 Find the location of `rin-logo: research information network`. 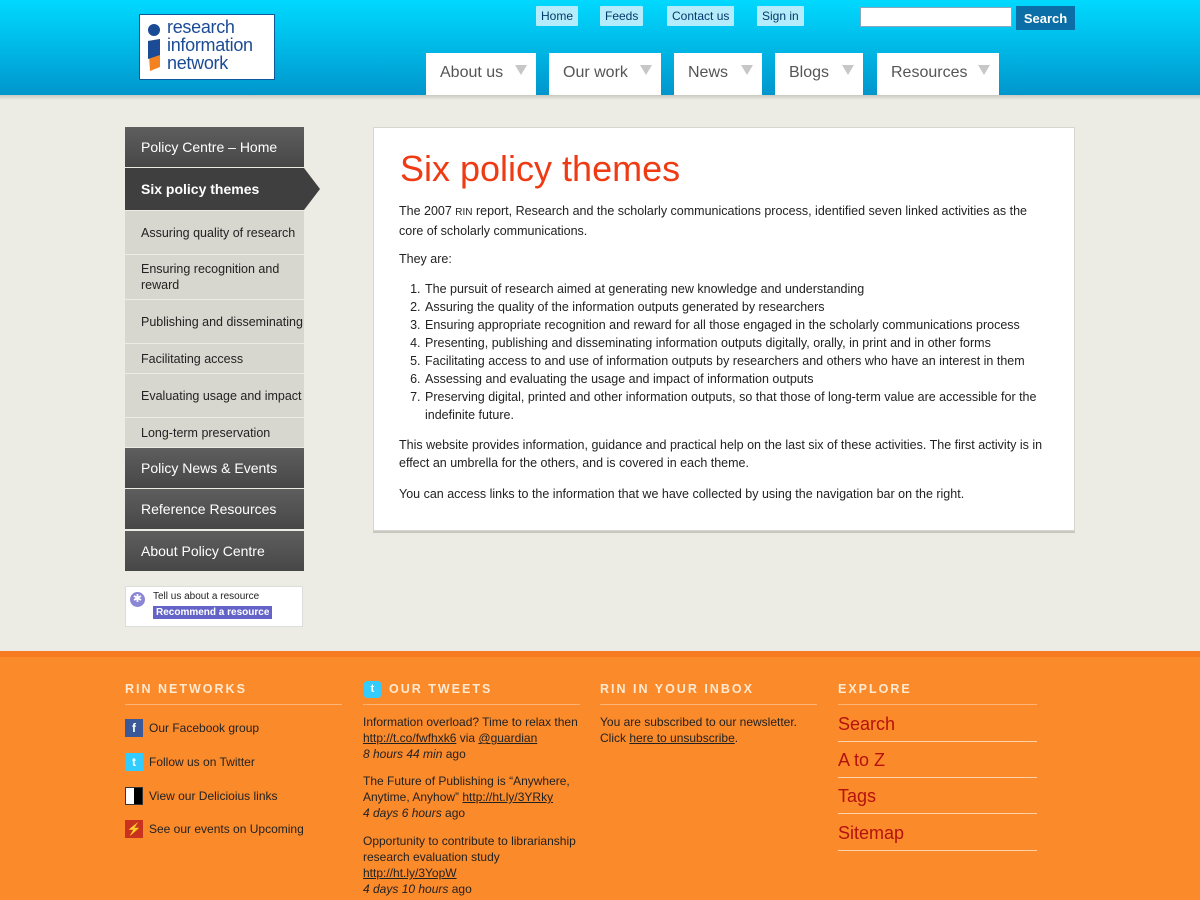

rin-logo: research information network is located at coordinates (207, 47).